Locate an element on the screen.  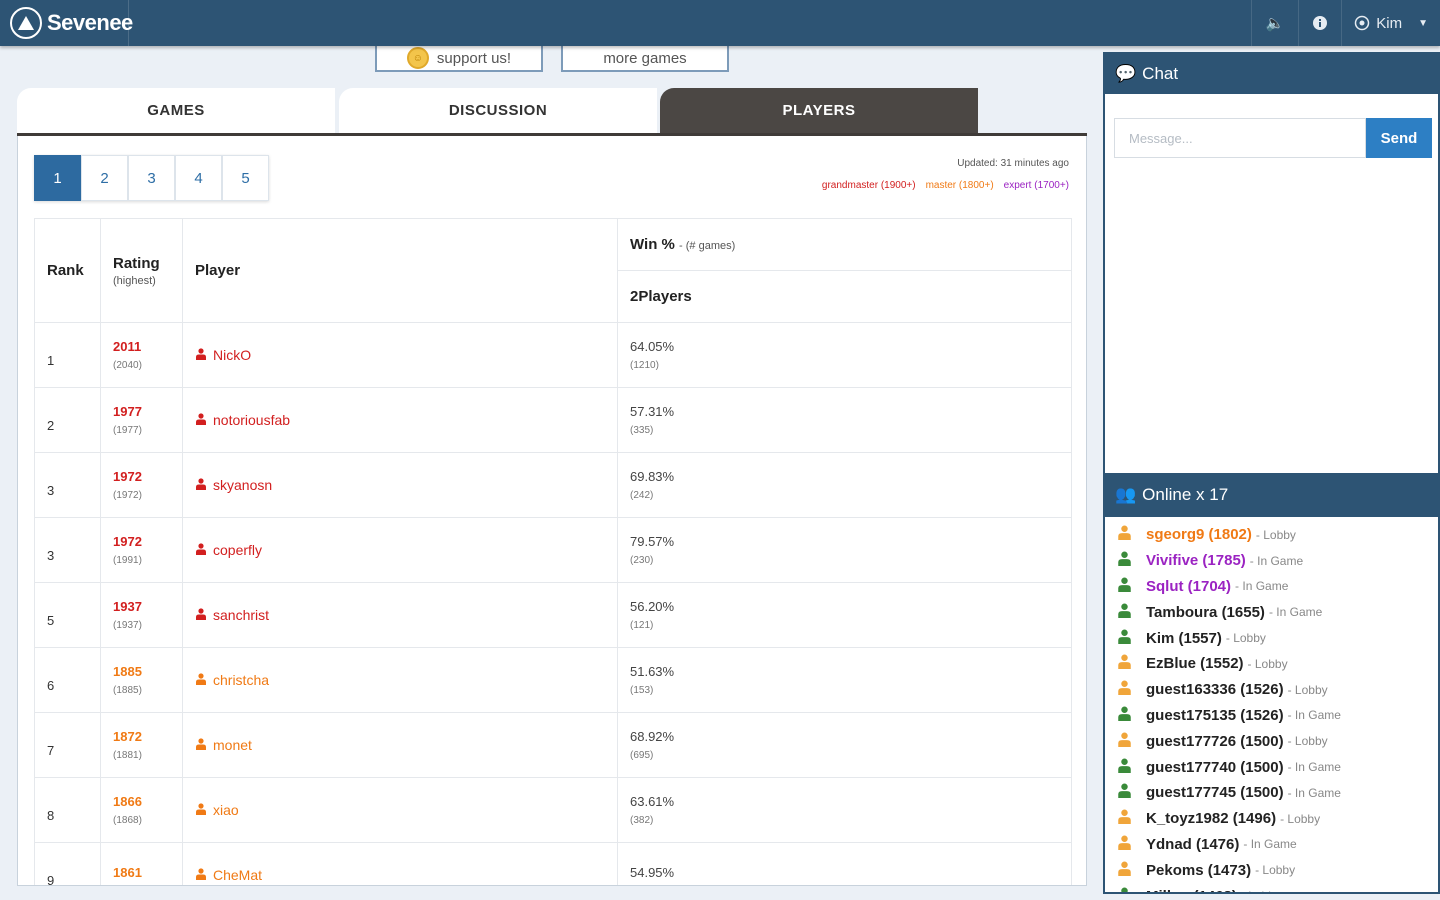
player-cell: christcha is located at coordinates (400, 680).